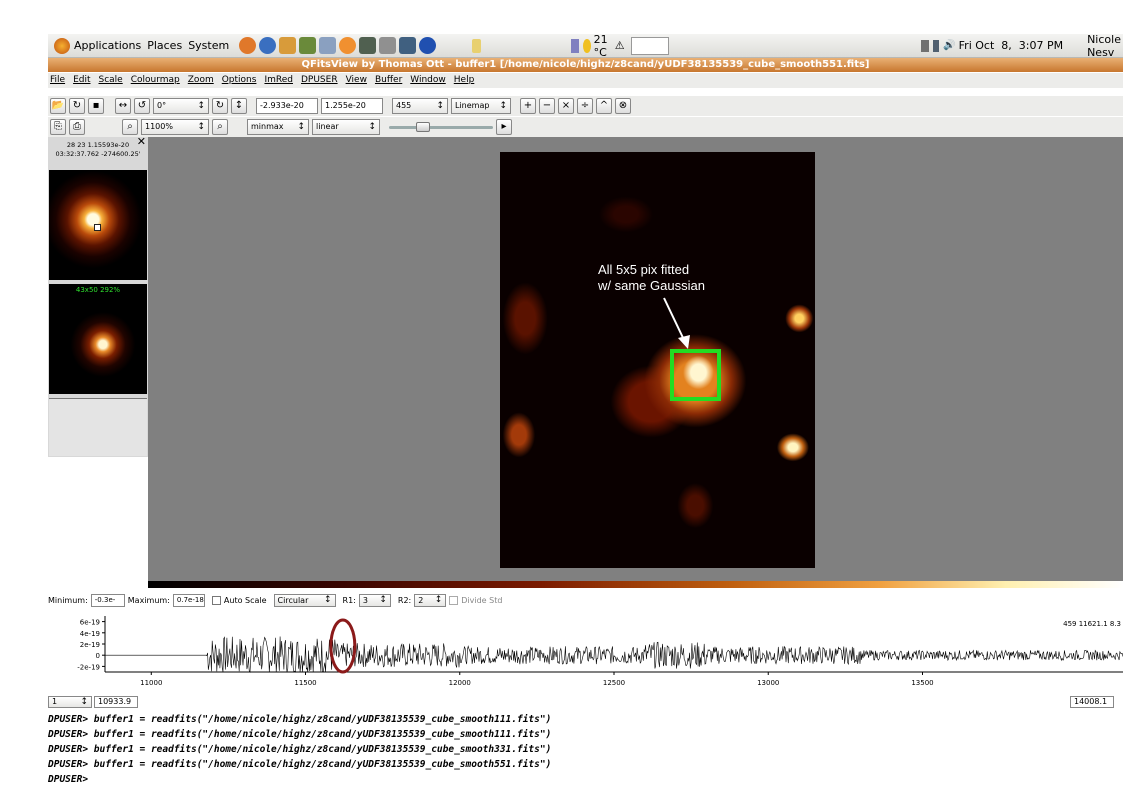 This screenshot has width=1123, height=794. Describe the element at coordinates (123, 106) in the screenshot. I see `flip-horizontal-icon: ↔` at that location.